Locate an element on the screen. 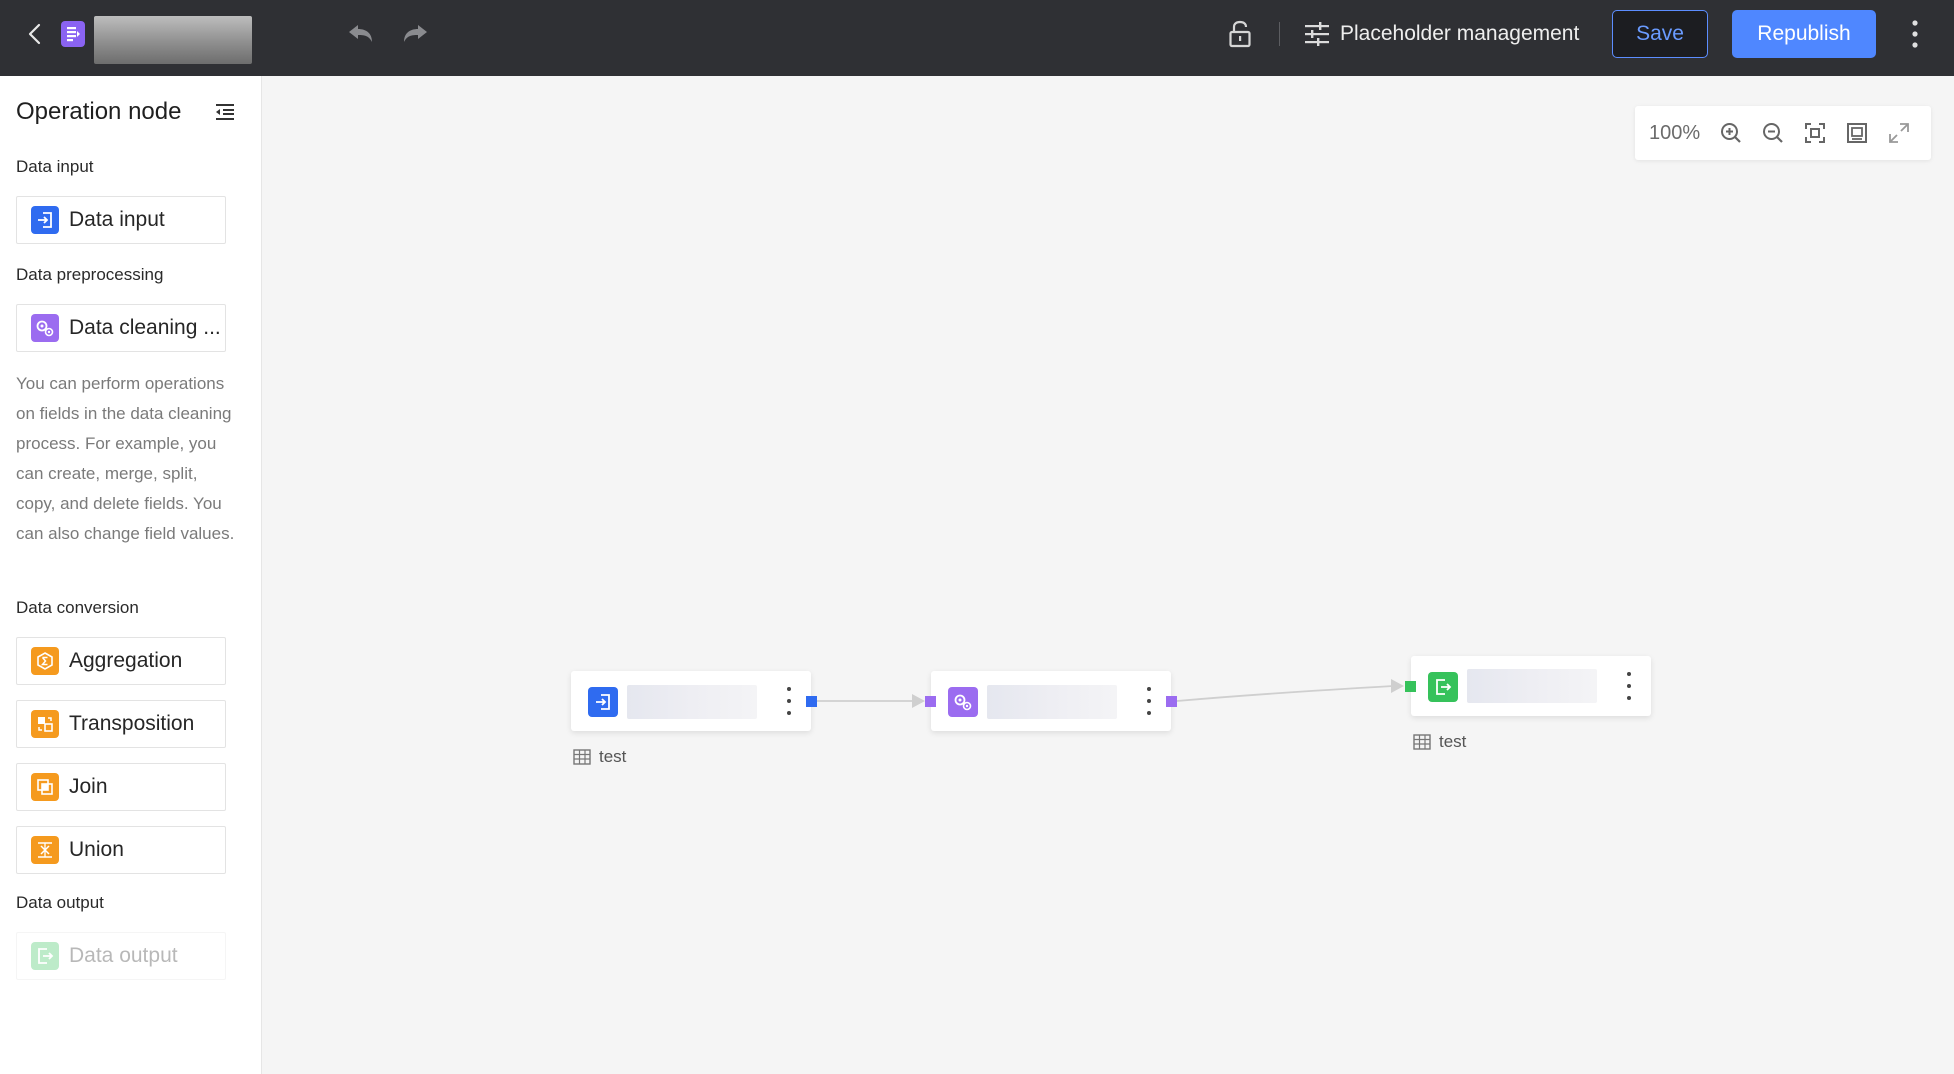  save-button: Save is located at coordinates (1660, 34).